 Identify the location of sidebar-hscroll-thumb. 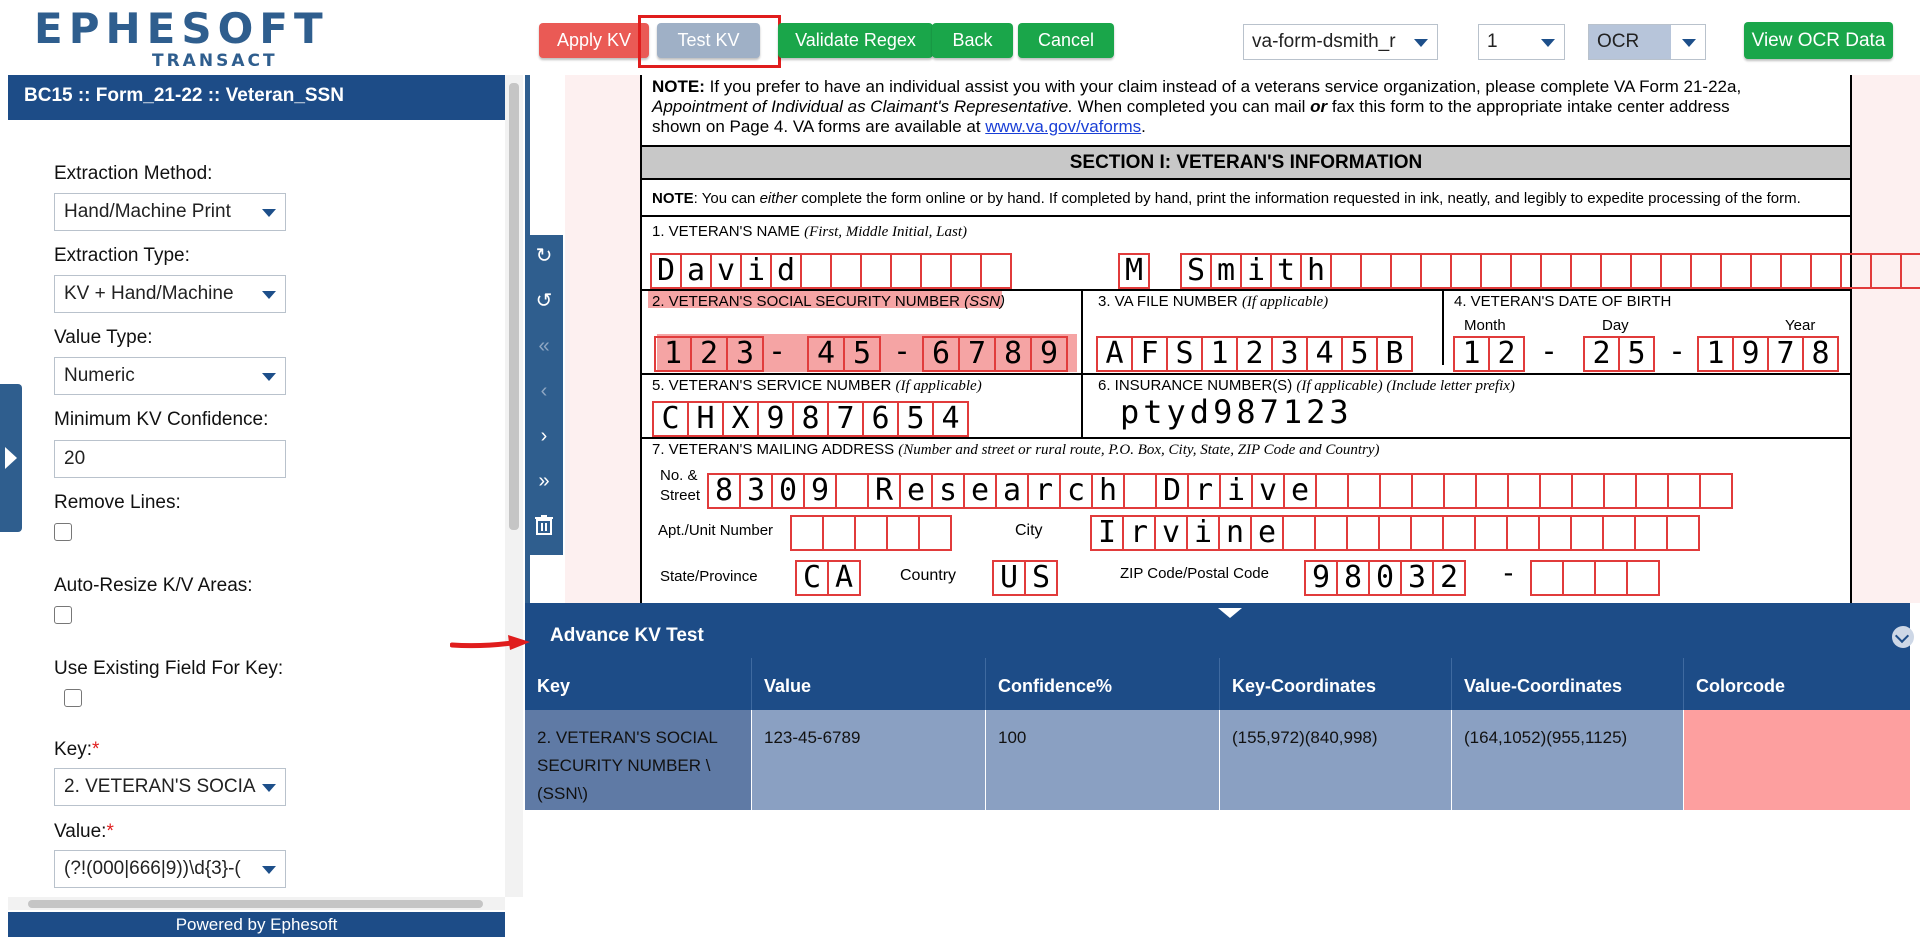
(255, 904).